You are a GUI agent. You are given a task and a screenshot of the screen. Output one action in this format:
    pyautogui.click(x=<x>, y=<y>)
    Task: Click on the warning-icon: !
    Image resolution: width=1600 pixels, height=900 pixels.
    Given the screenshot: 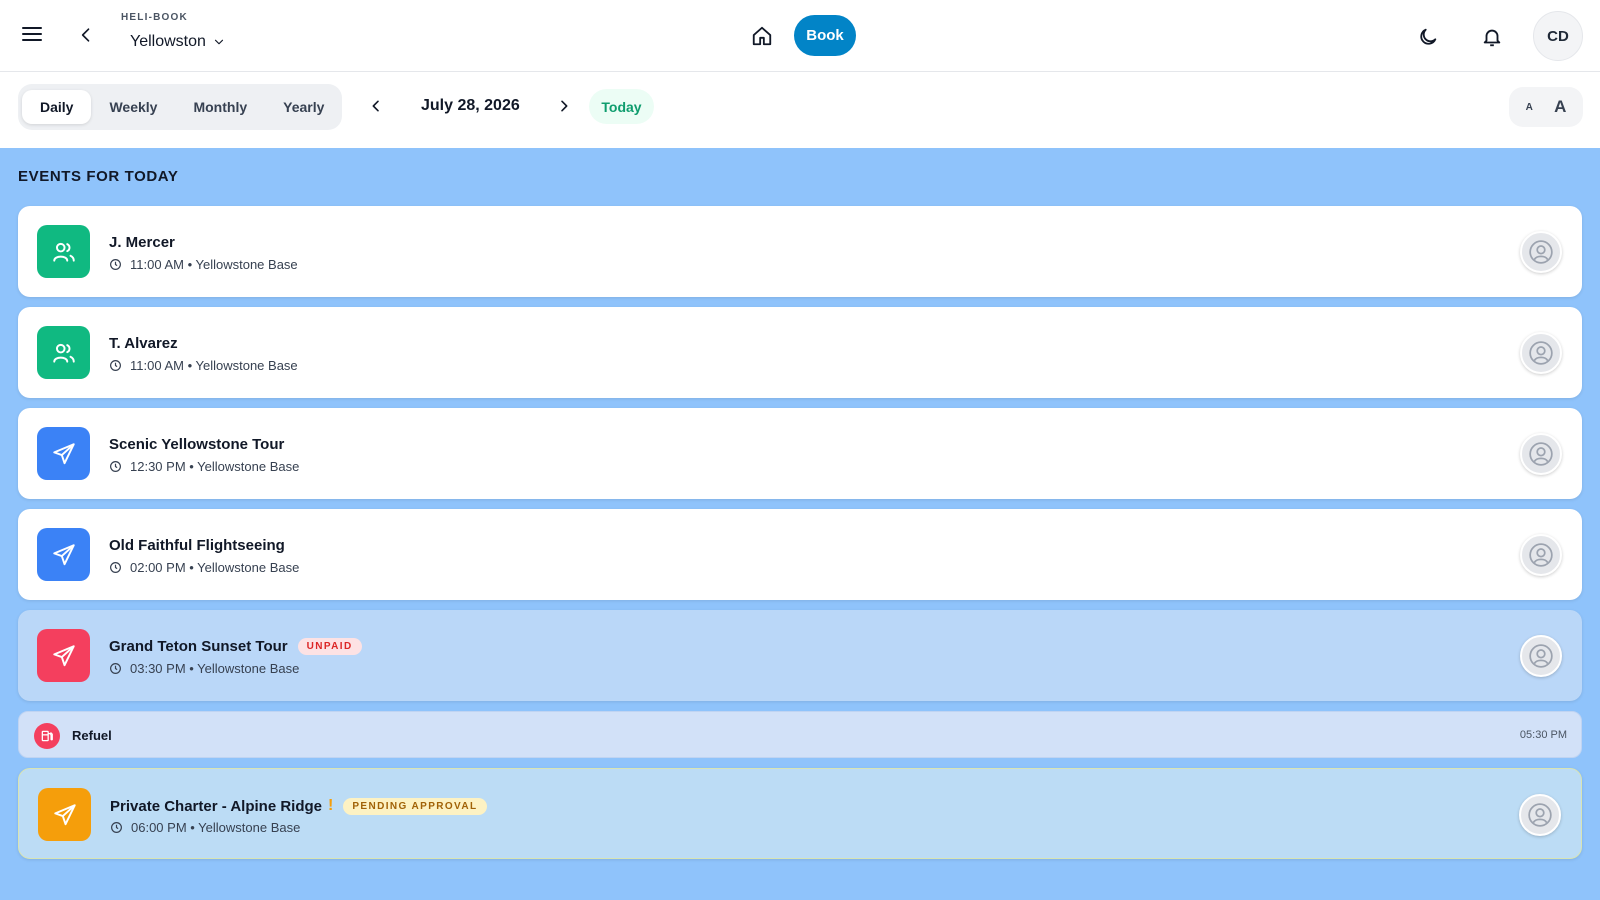 What is the action you would take?
    pyautogui.click(x=331, y=805)
    